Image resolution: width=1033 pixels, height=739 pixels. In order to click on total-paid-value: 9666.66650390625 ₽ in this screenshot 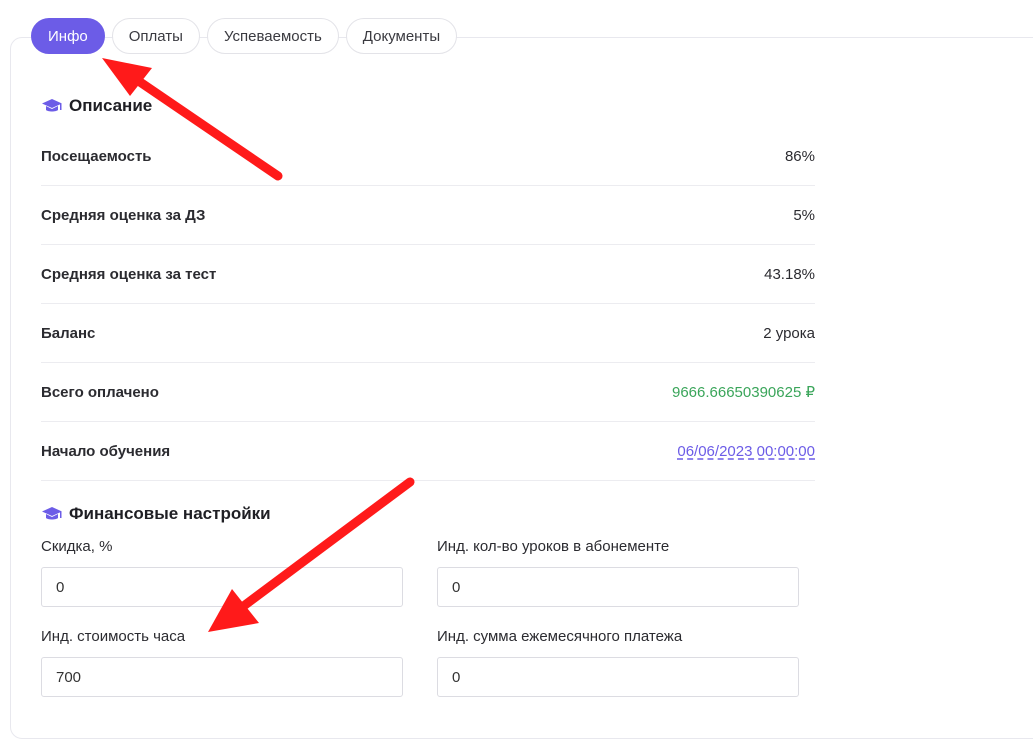, I will do `click(743, 392)`.